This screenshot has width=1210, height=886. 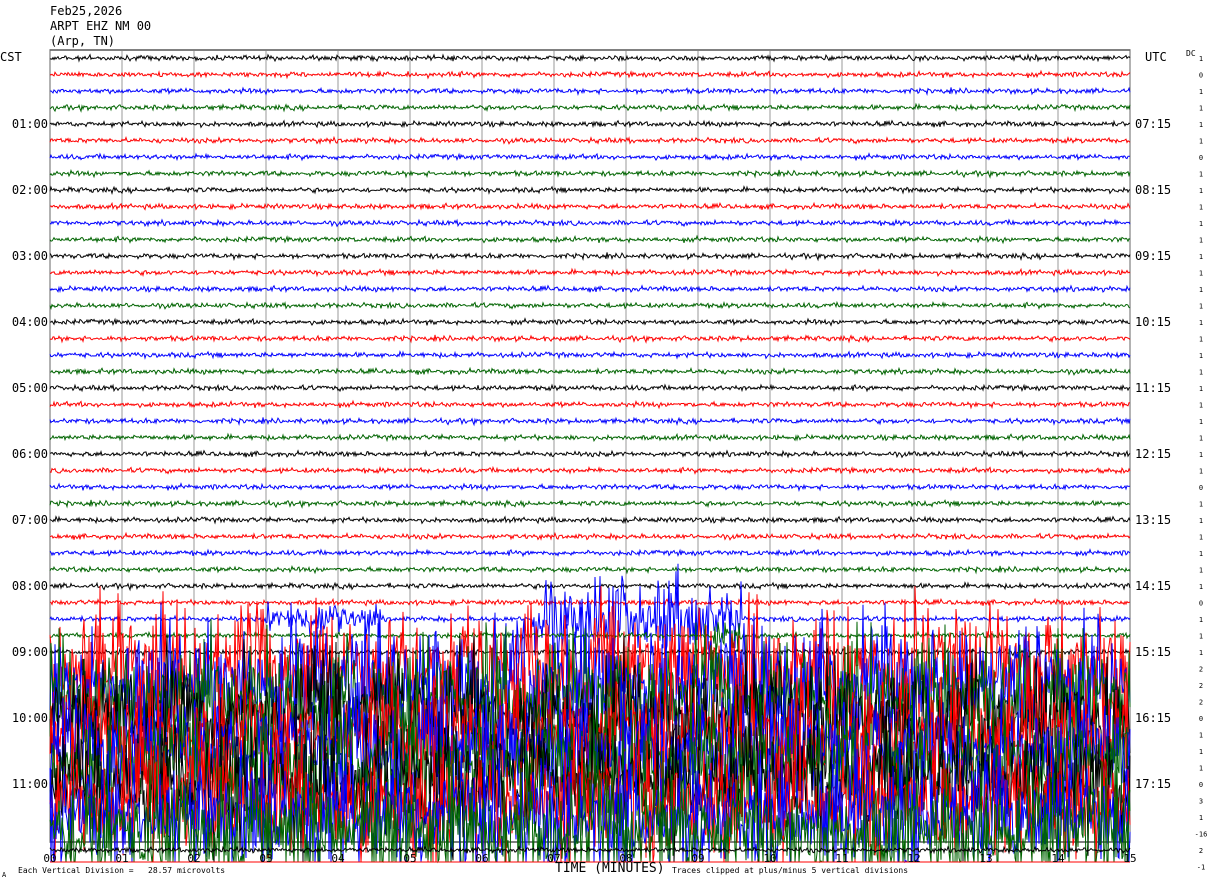 I want to click on right-hour-label: 15:15, so click(x=1153, y=652).